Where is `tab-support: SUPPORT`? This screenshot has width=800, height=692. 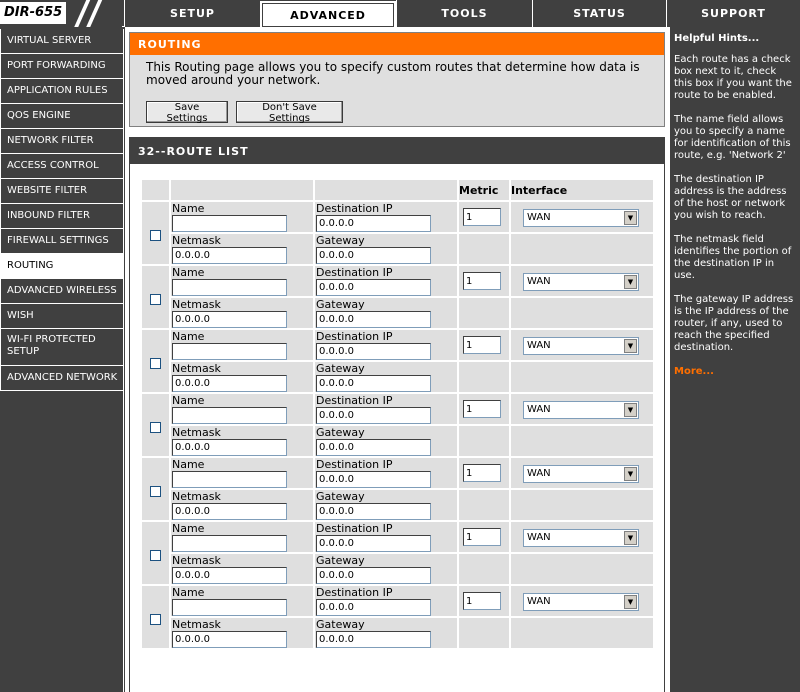
tab-support: SUPPORT is located at coordinates (733, 13).